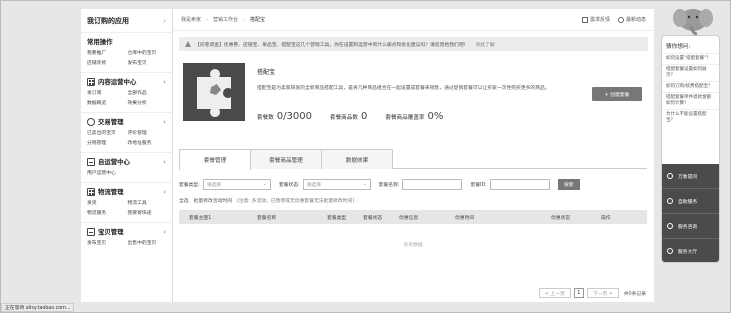 This screenshot has width=731, height=313. I want to click on create-package-button: + 创建套餐, so click(617, 94).